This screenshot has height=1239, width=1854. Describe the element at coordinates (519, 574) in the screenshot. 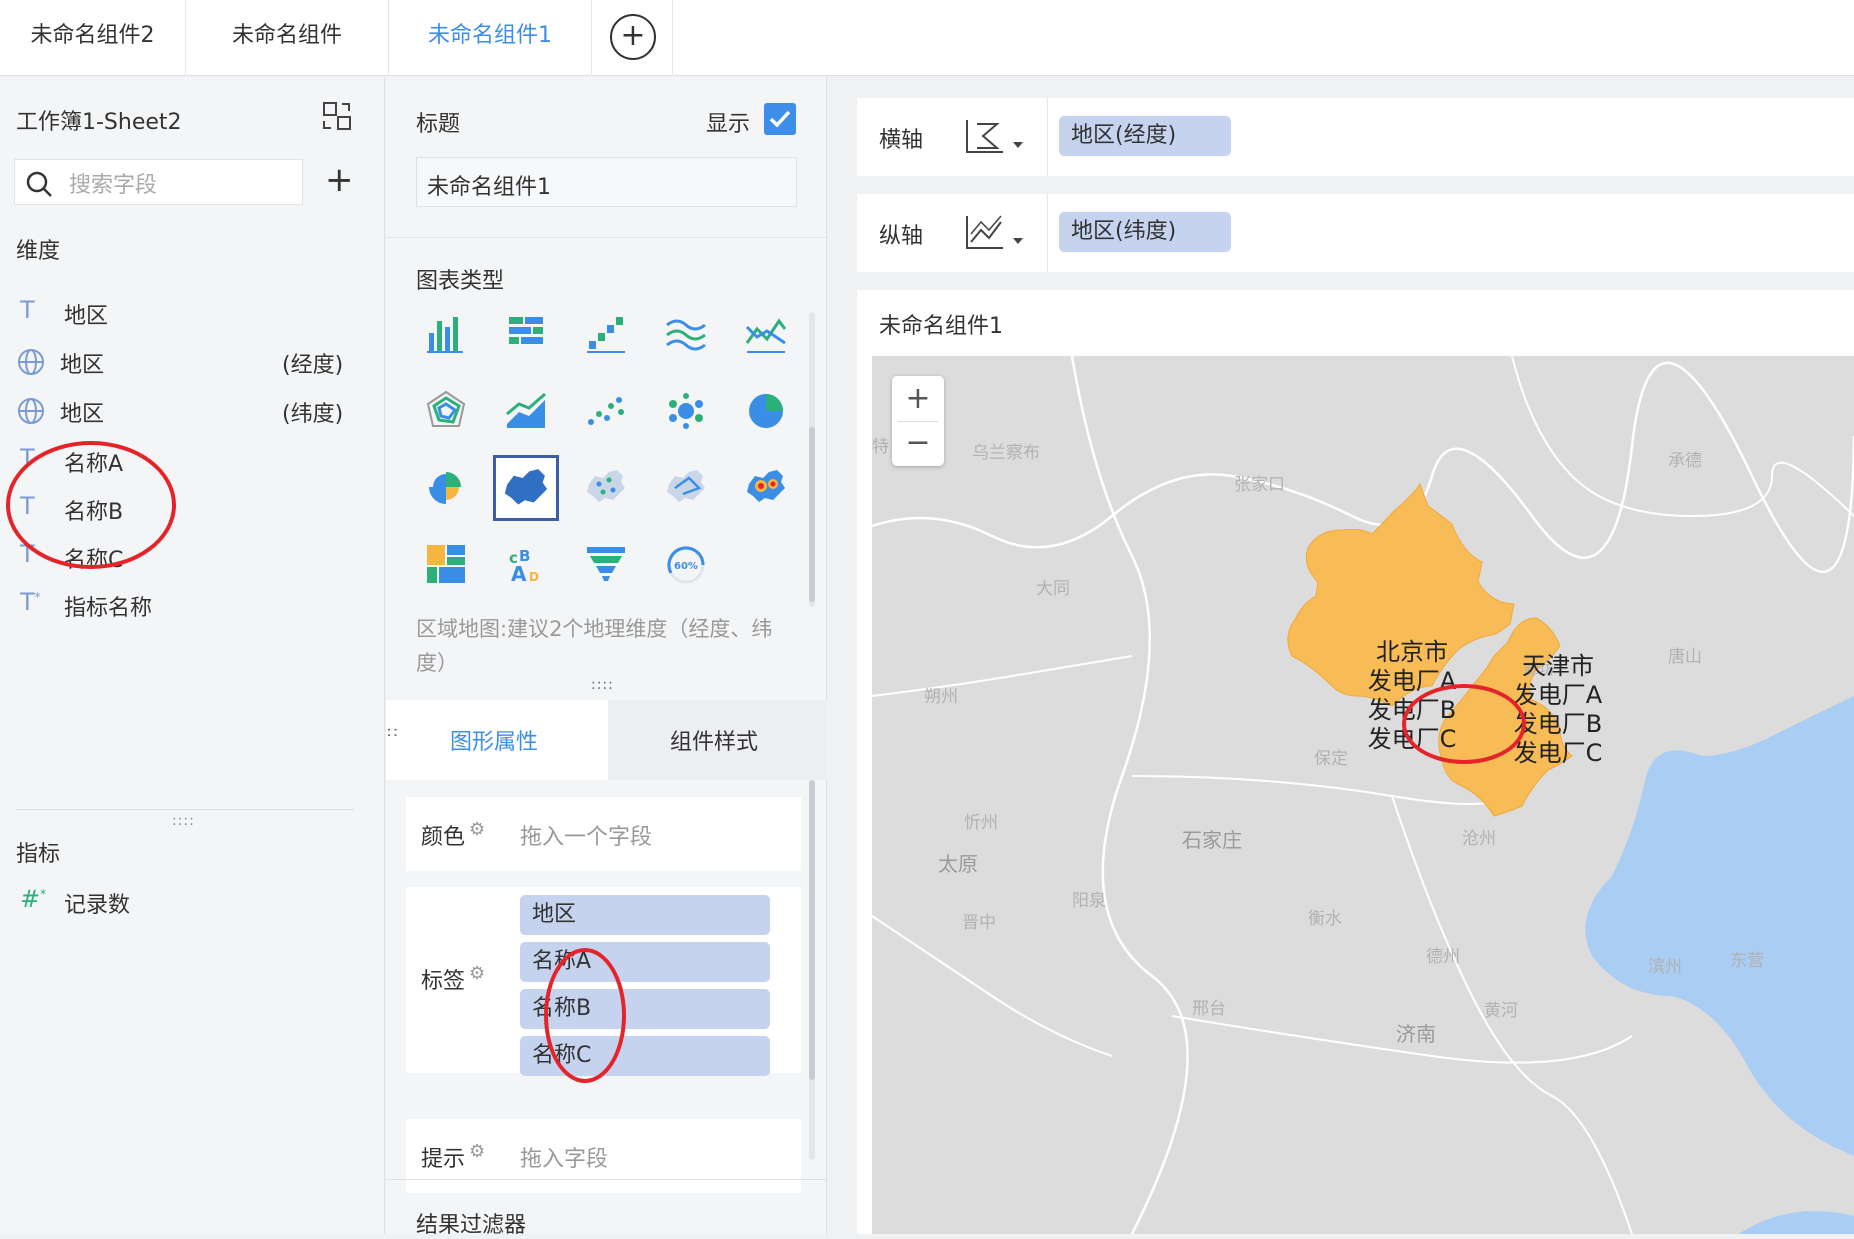

I see `svg-text: A` at that location.